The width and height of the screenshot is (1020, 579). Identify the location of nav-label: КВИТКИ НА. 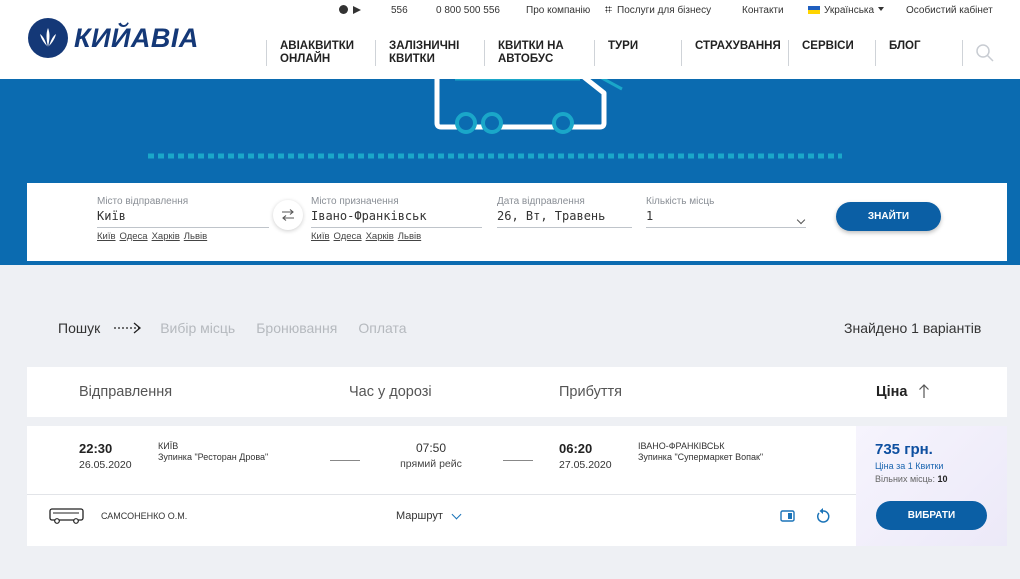
(531, 46).